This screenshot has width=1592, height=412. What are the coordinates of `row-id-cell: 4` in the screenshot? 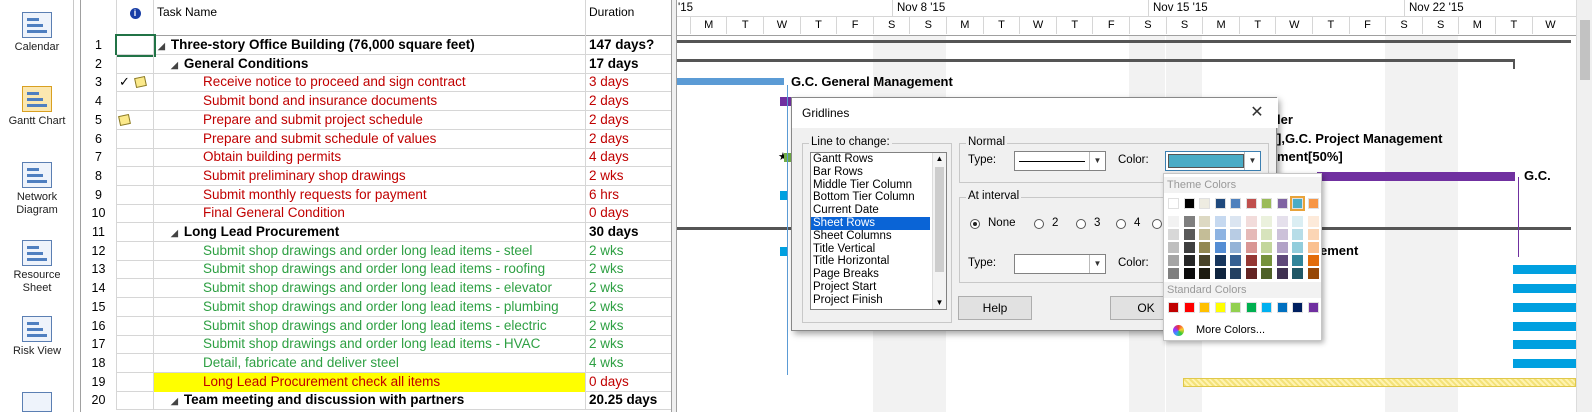 It's located at (99, 102).